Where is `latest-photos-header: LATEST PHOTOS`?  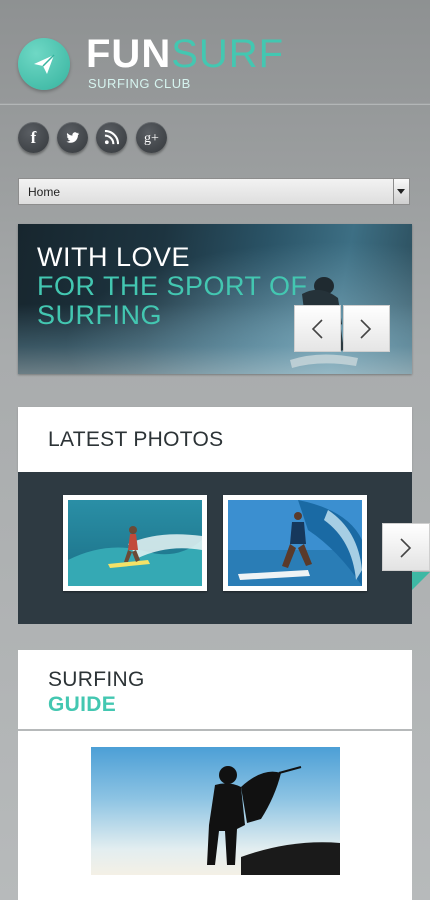
latest-photos-header: LATEST PHOTOS is located at coordinates (215, 439).